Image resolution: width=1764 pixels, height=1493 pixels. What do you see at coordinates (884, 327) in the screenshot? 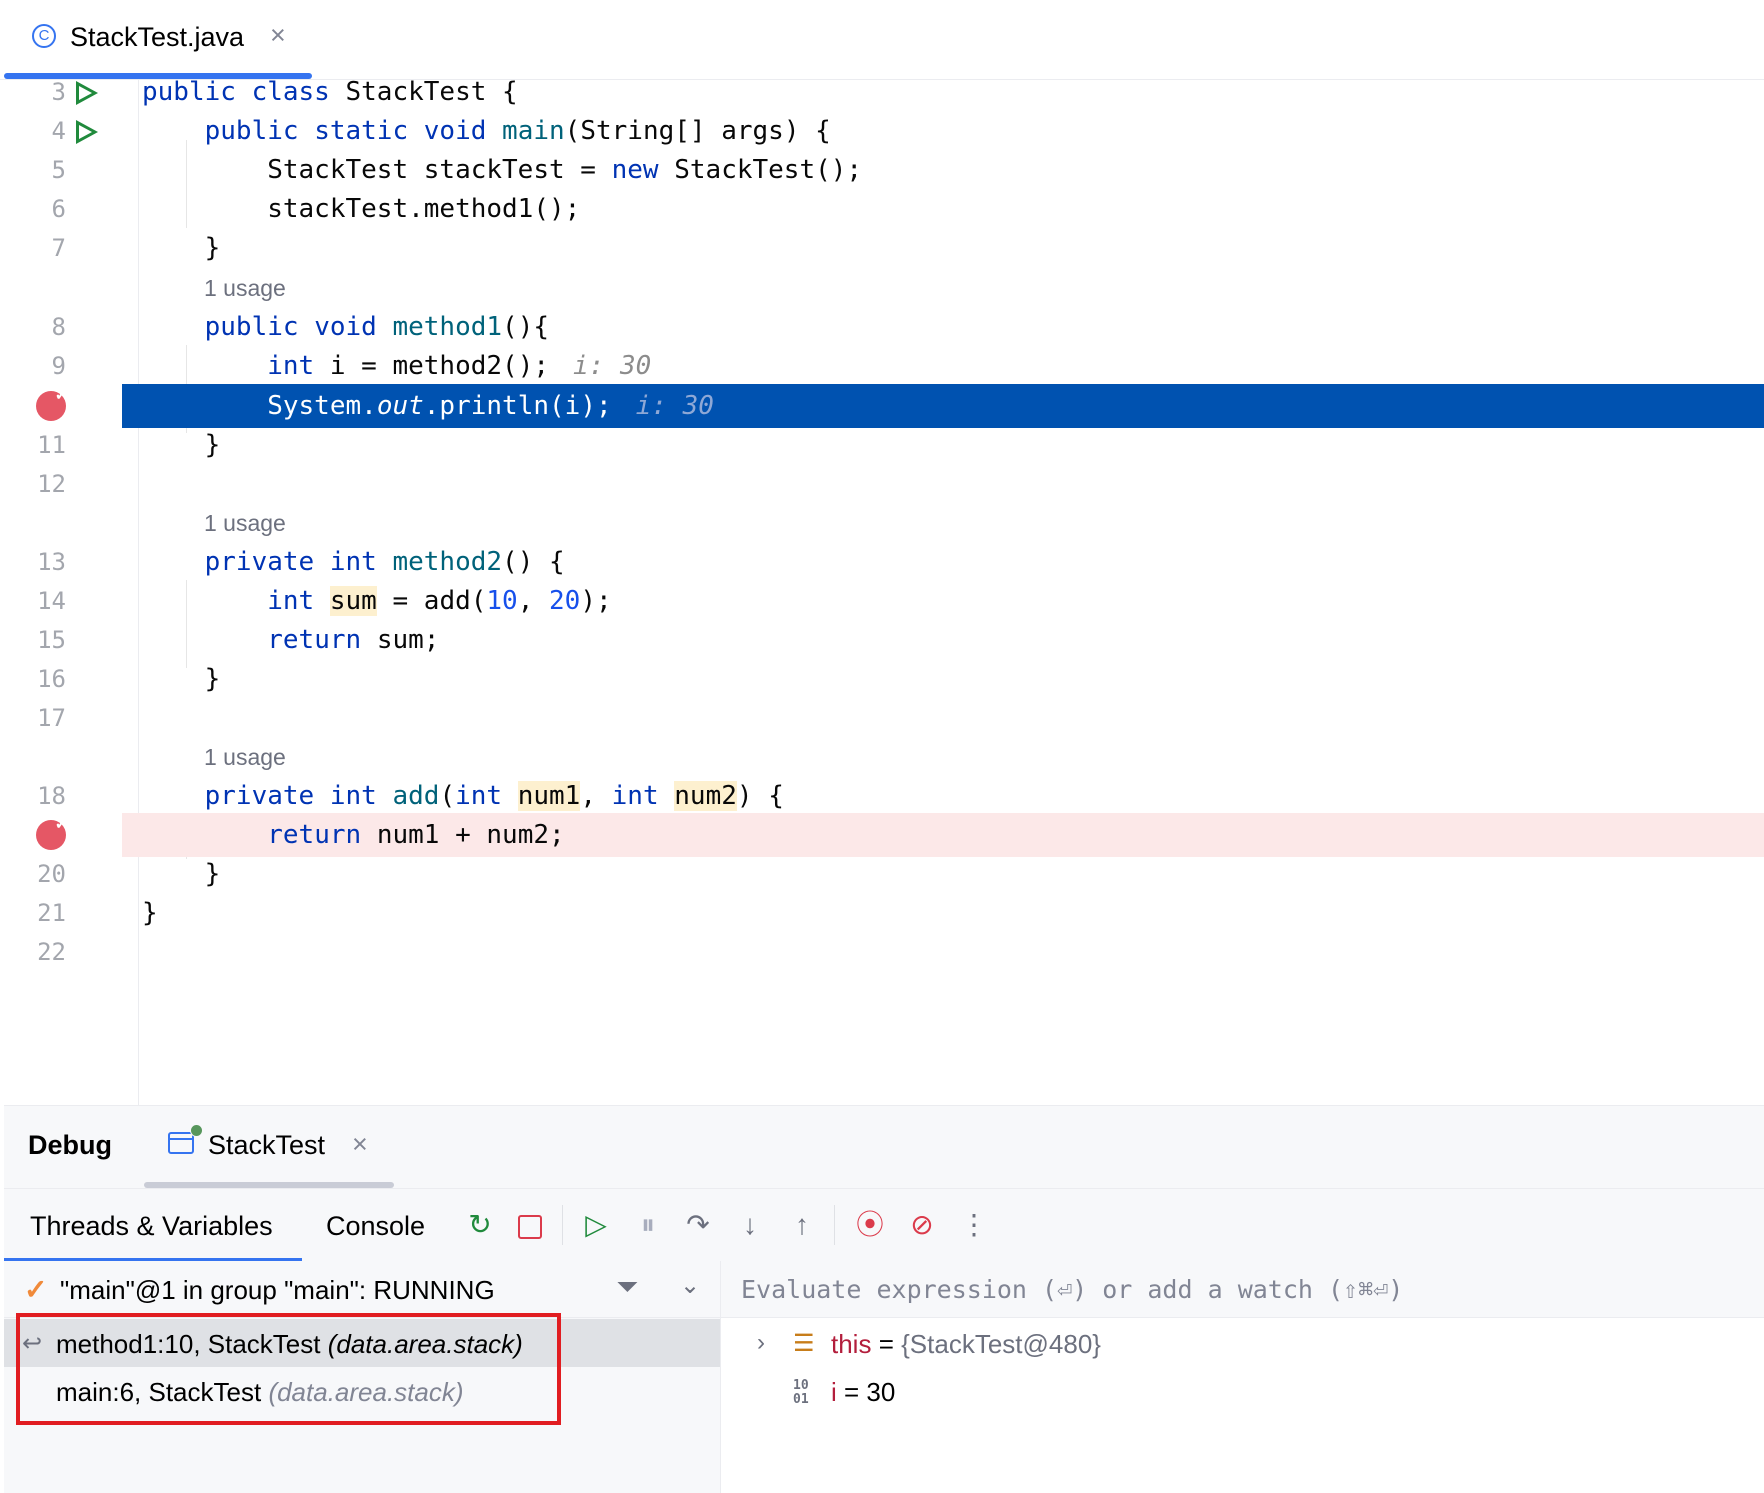
I see `code-line: 8 public void method1(){` at bounding box center [884, 327].